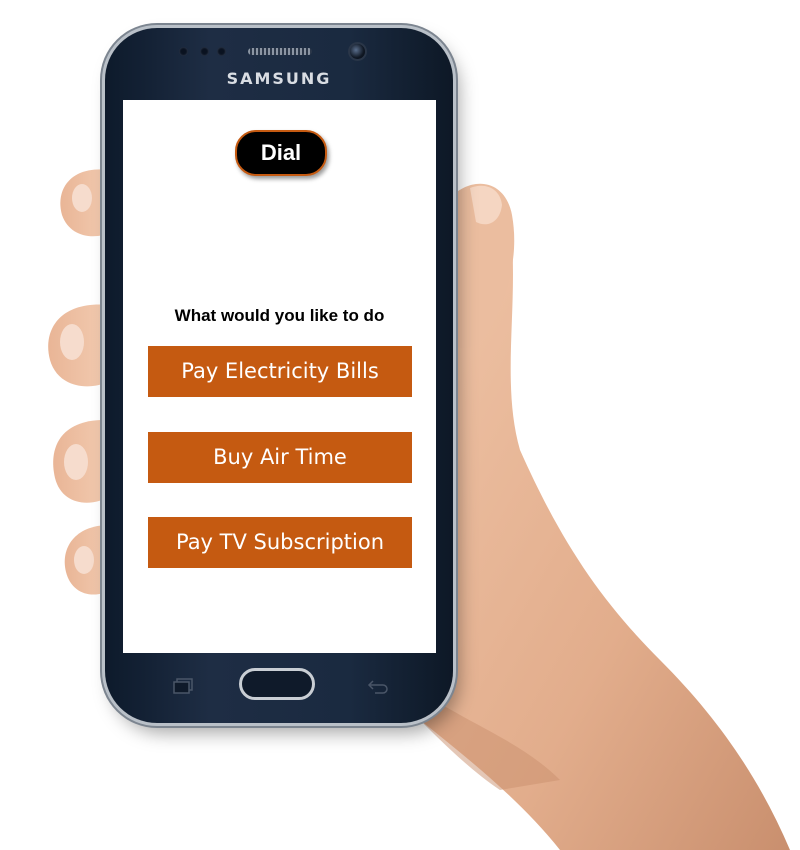 This screenshot has width=800, height=850. What do you see at coordinates (280, 542) in the screenshot?
I see `pay-tv-subscription-button: Pay TV Subscription` at bounding box center [280, 542].